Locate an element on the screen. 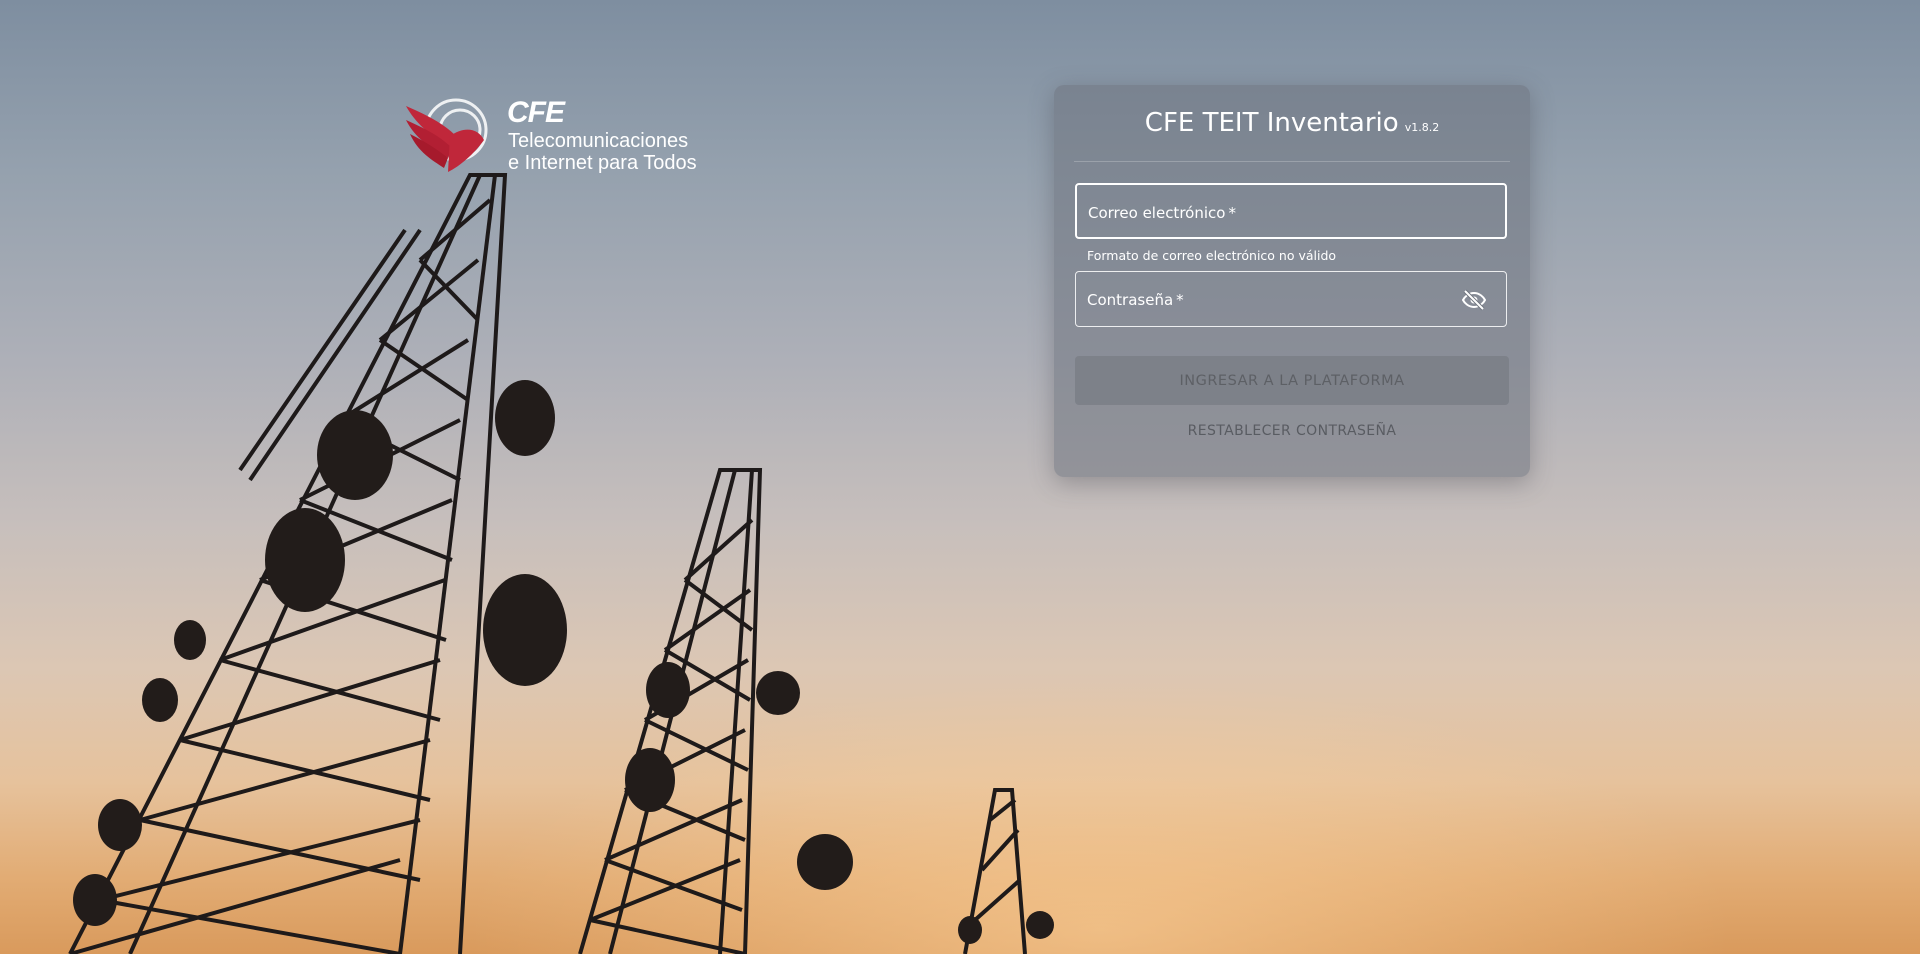 The image size is (1920, 954). email-input is located at coordinates (1291, 211).